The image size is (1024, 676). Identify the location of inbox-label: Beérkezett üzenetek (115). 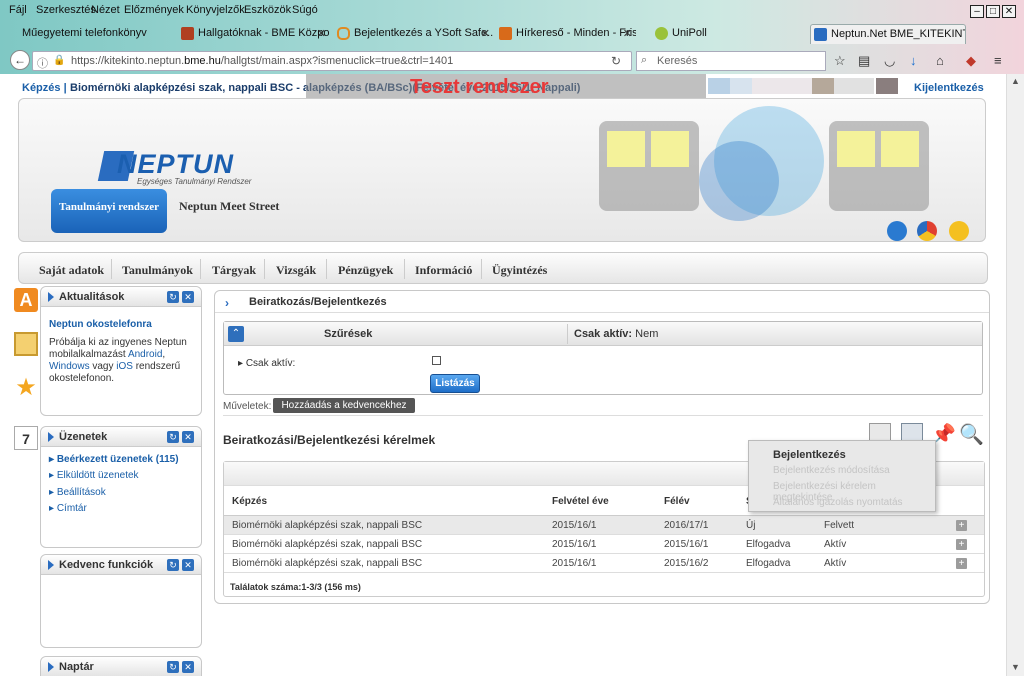
(117, 459).